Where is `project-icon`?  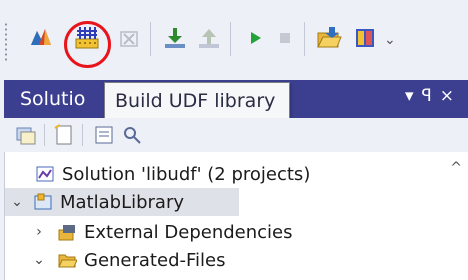
project-icon is located at coordinates (43, 201).